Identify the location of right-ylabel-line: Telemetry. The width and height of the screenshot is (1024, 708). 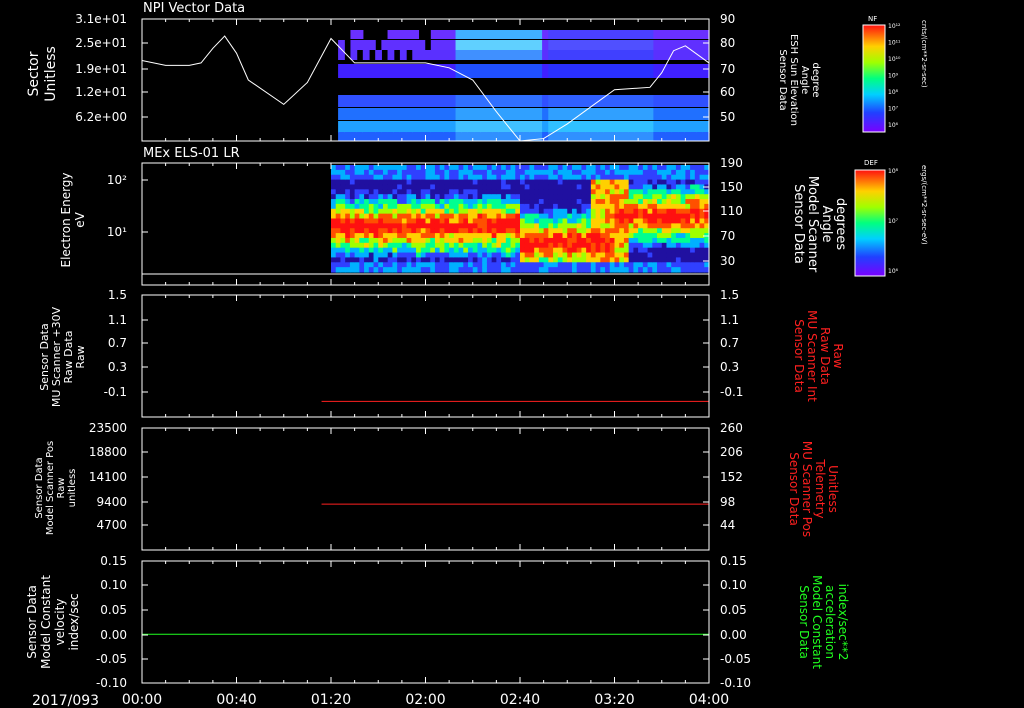
(820, 488).